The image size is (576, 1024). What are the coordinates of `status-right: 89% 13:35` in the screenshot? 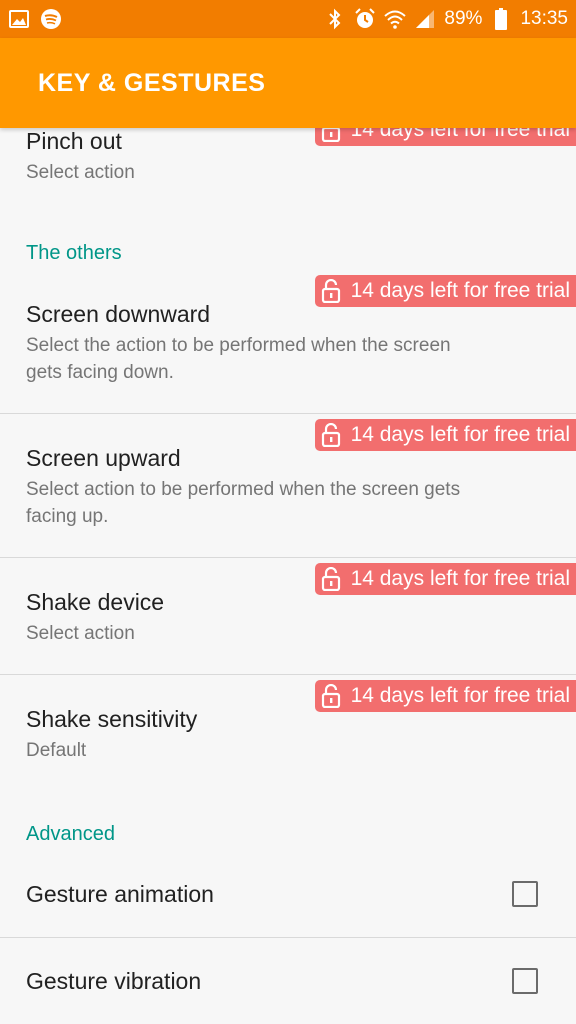 It's located at (446, 19).